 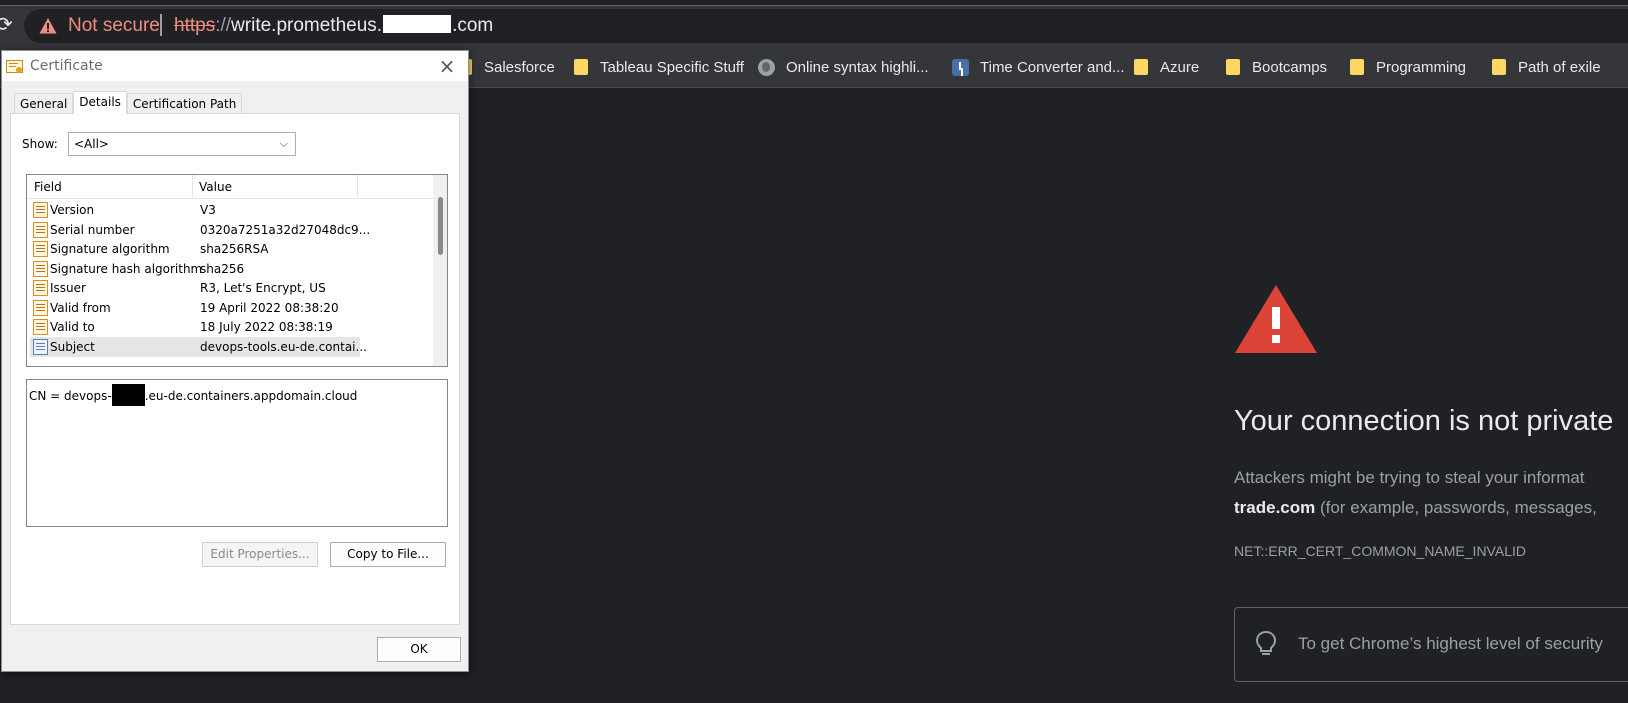 I want to click on bookmark-label: Tableau Specific Stuff, so click(x=672, y=67).